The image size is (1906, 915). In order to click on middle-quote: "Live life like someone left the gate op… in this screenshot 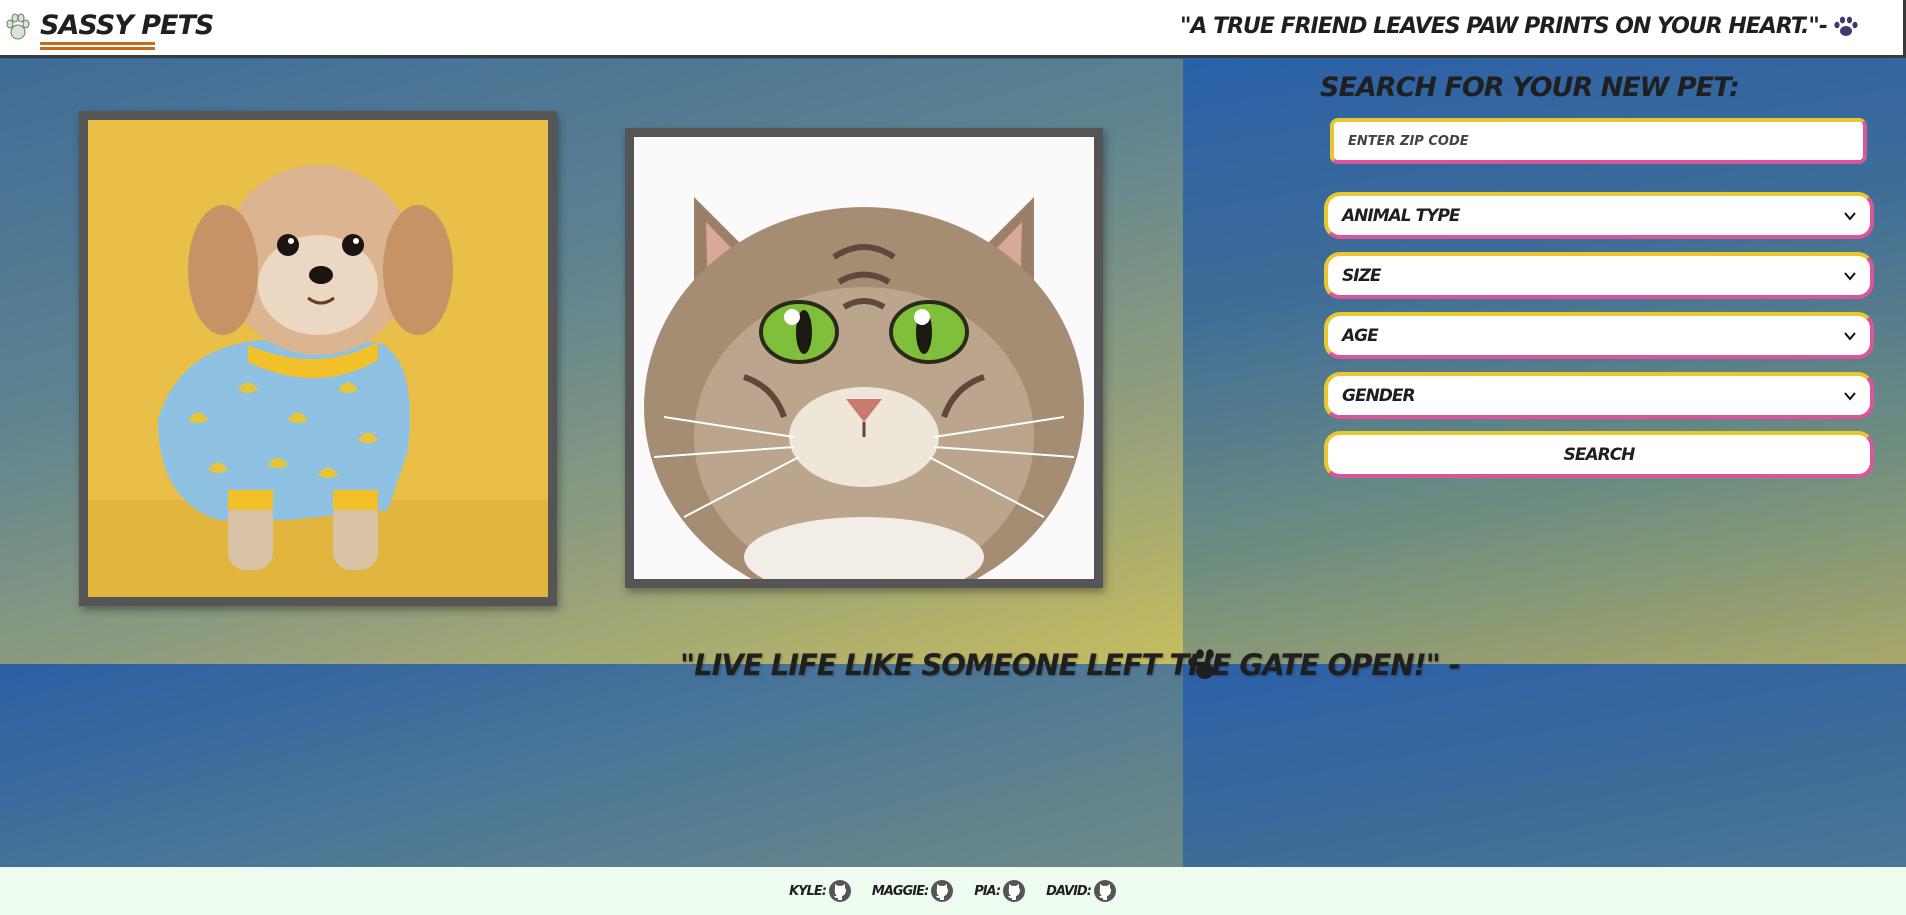, I will do `click(1070, 665)`.